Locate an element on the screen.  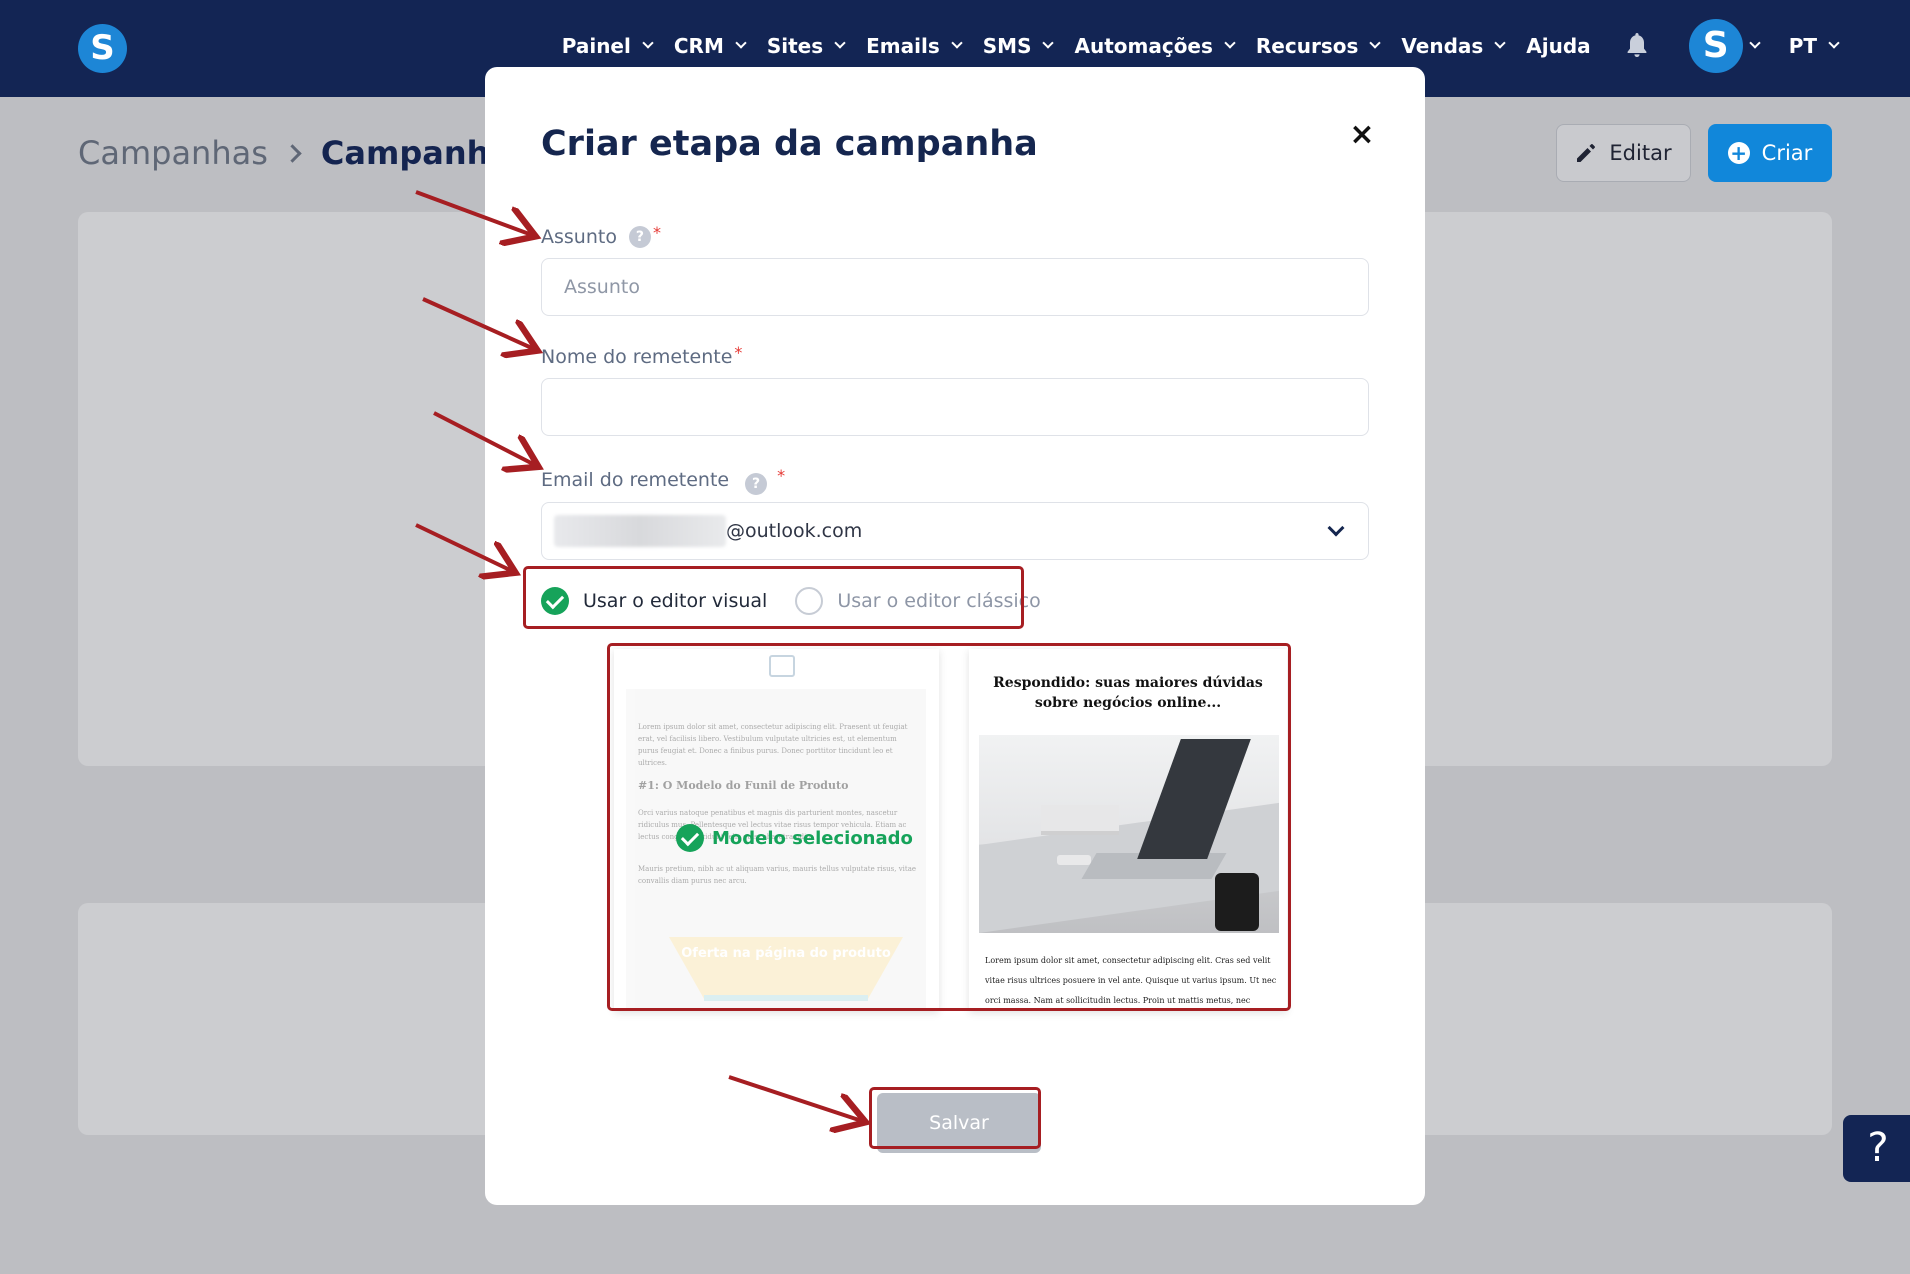
nav-ajuda: Ajuda is located at coordinates (1558, 46).